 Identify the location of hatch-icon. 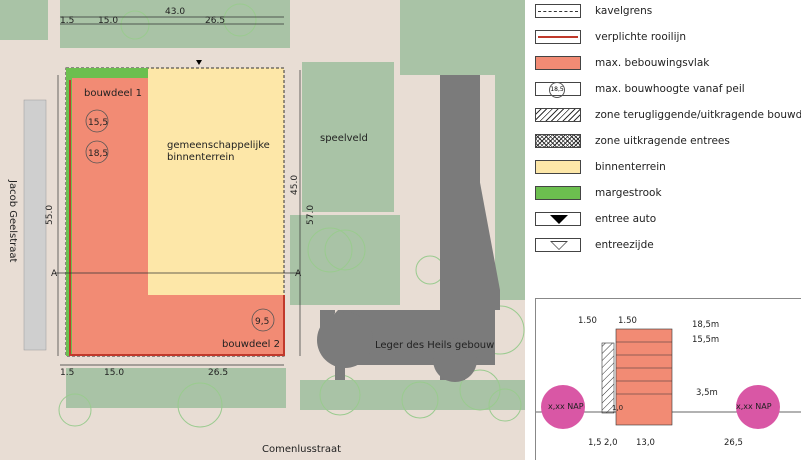
(558, 115).